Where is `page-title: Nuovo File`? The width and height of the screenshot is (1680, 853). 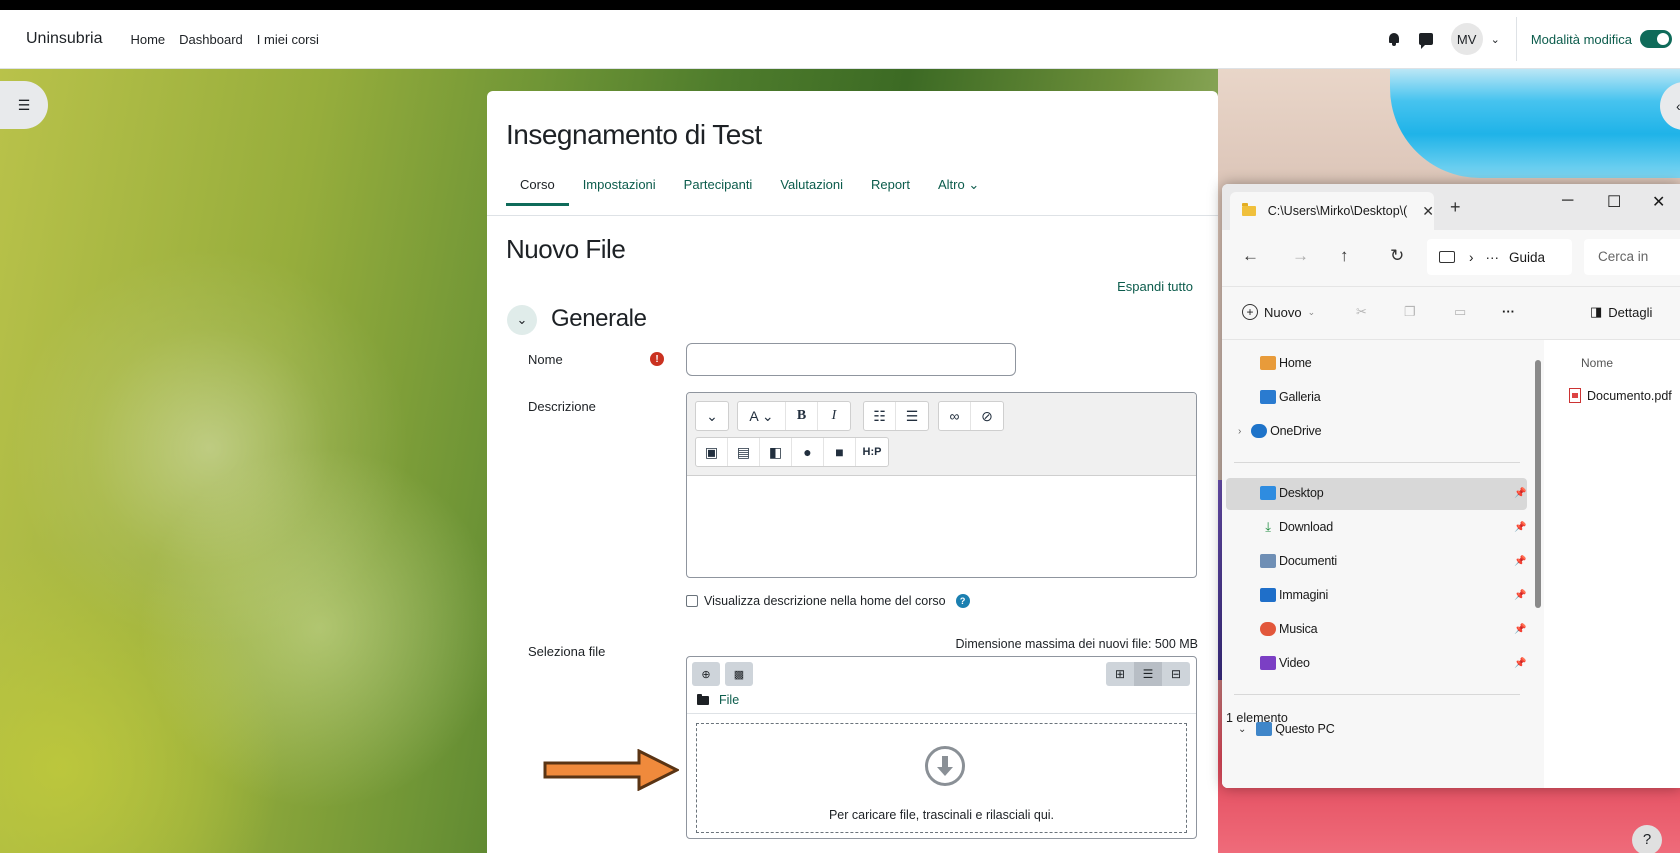 page-title: Nuovo File is located at coordinates (566, 249).